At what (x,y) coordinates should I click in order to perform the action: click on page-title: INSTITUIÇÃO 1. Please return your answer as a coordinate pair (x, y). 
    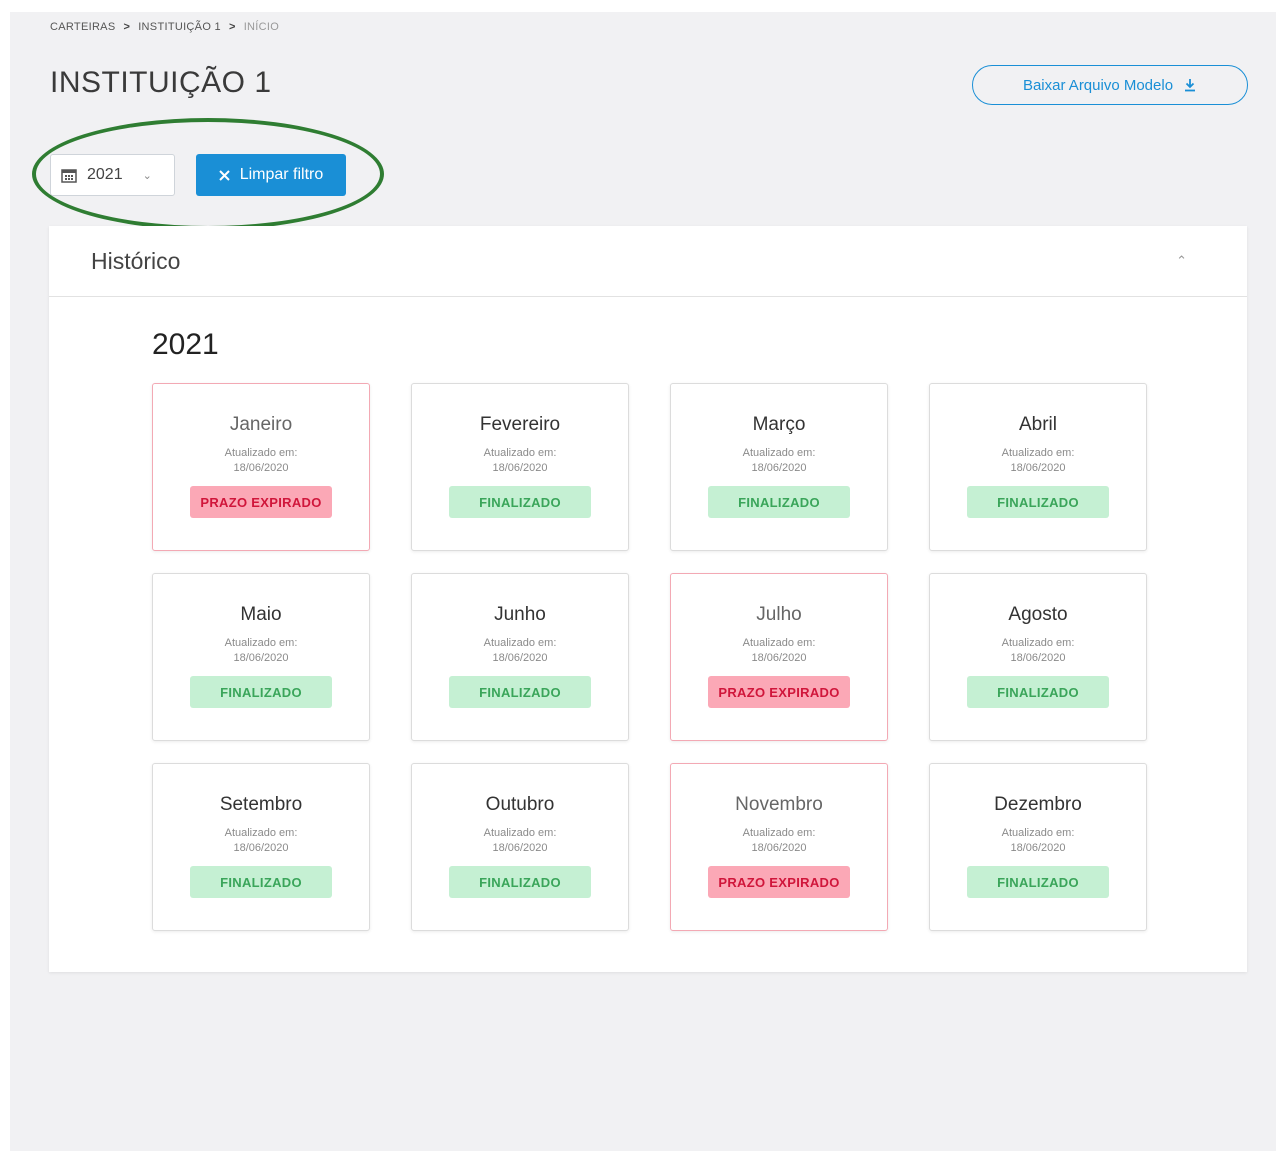
    Looking at the image, I should click on (161, 82).